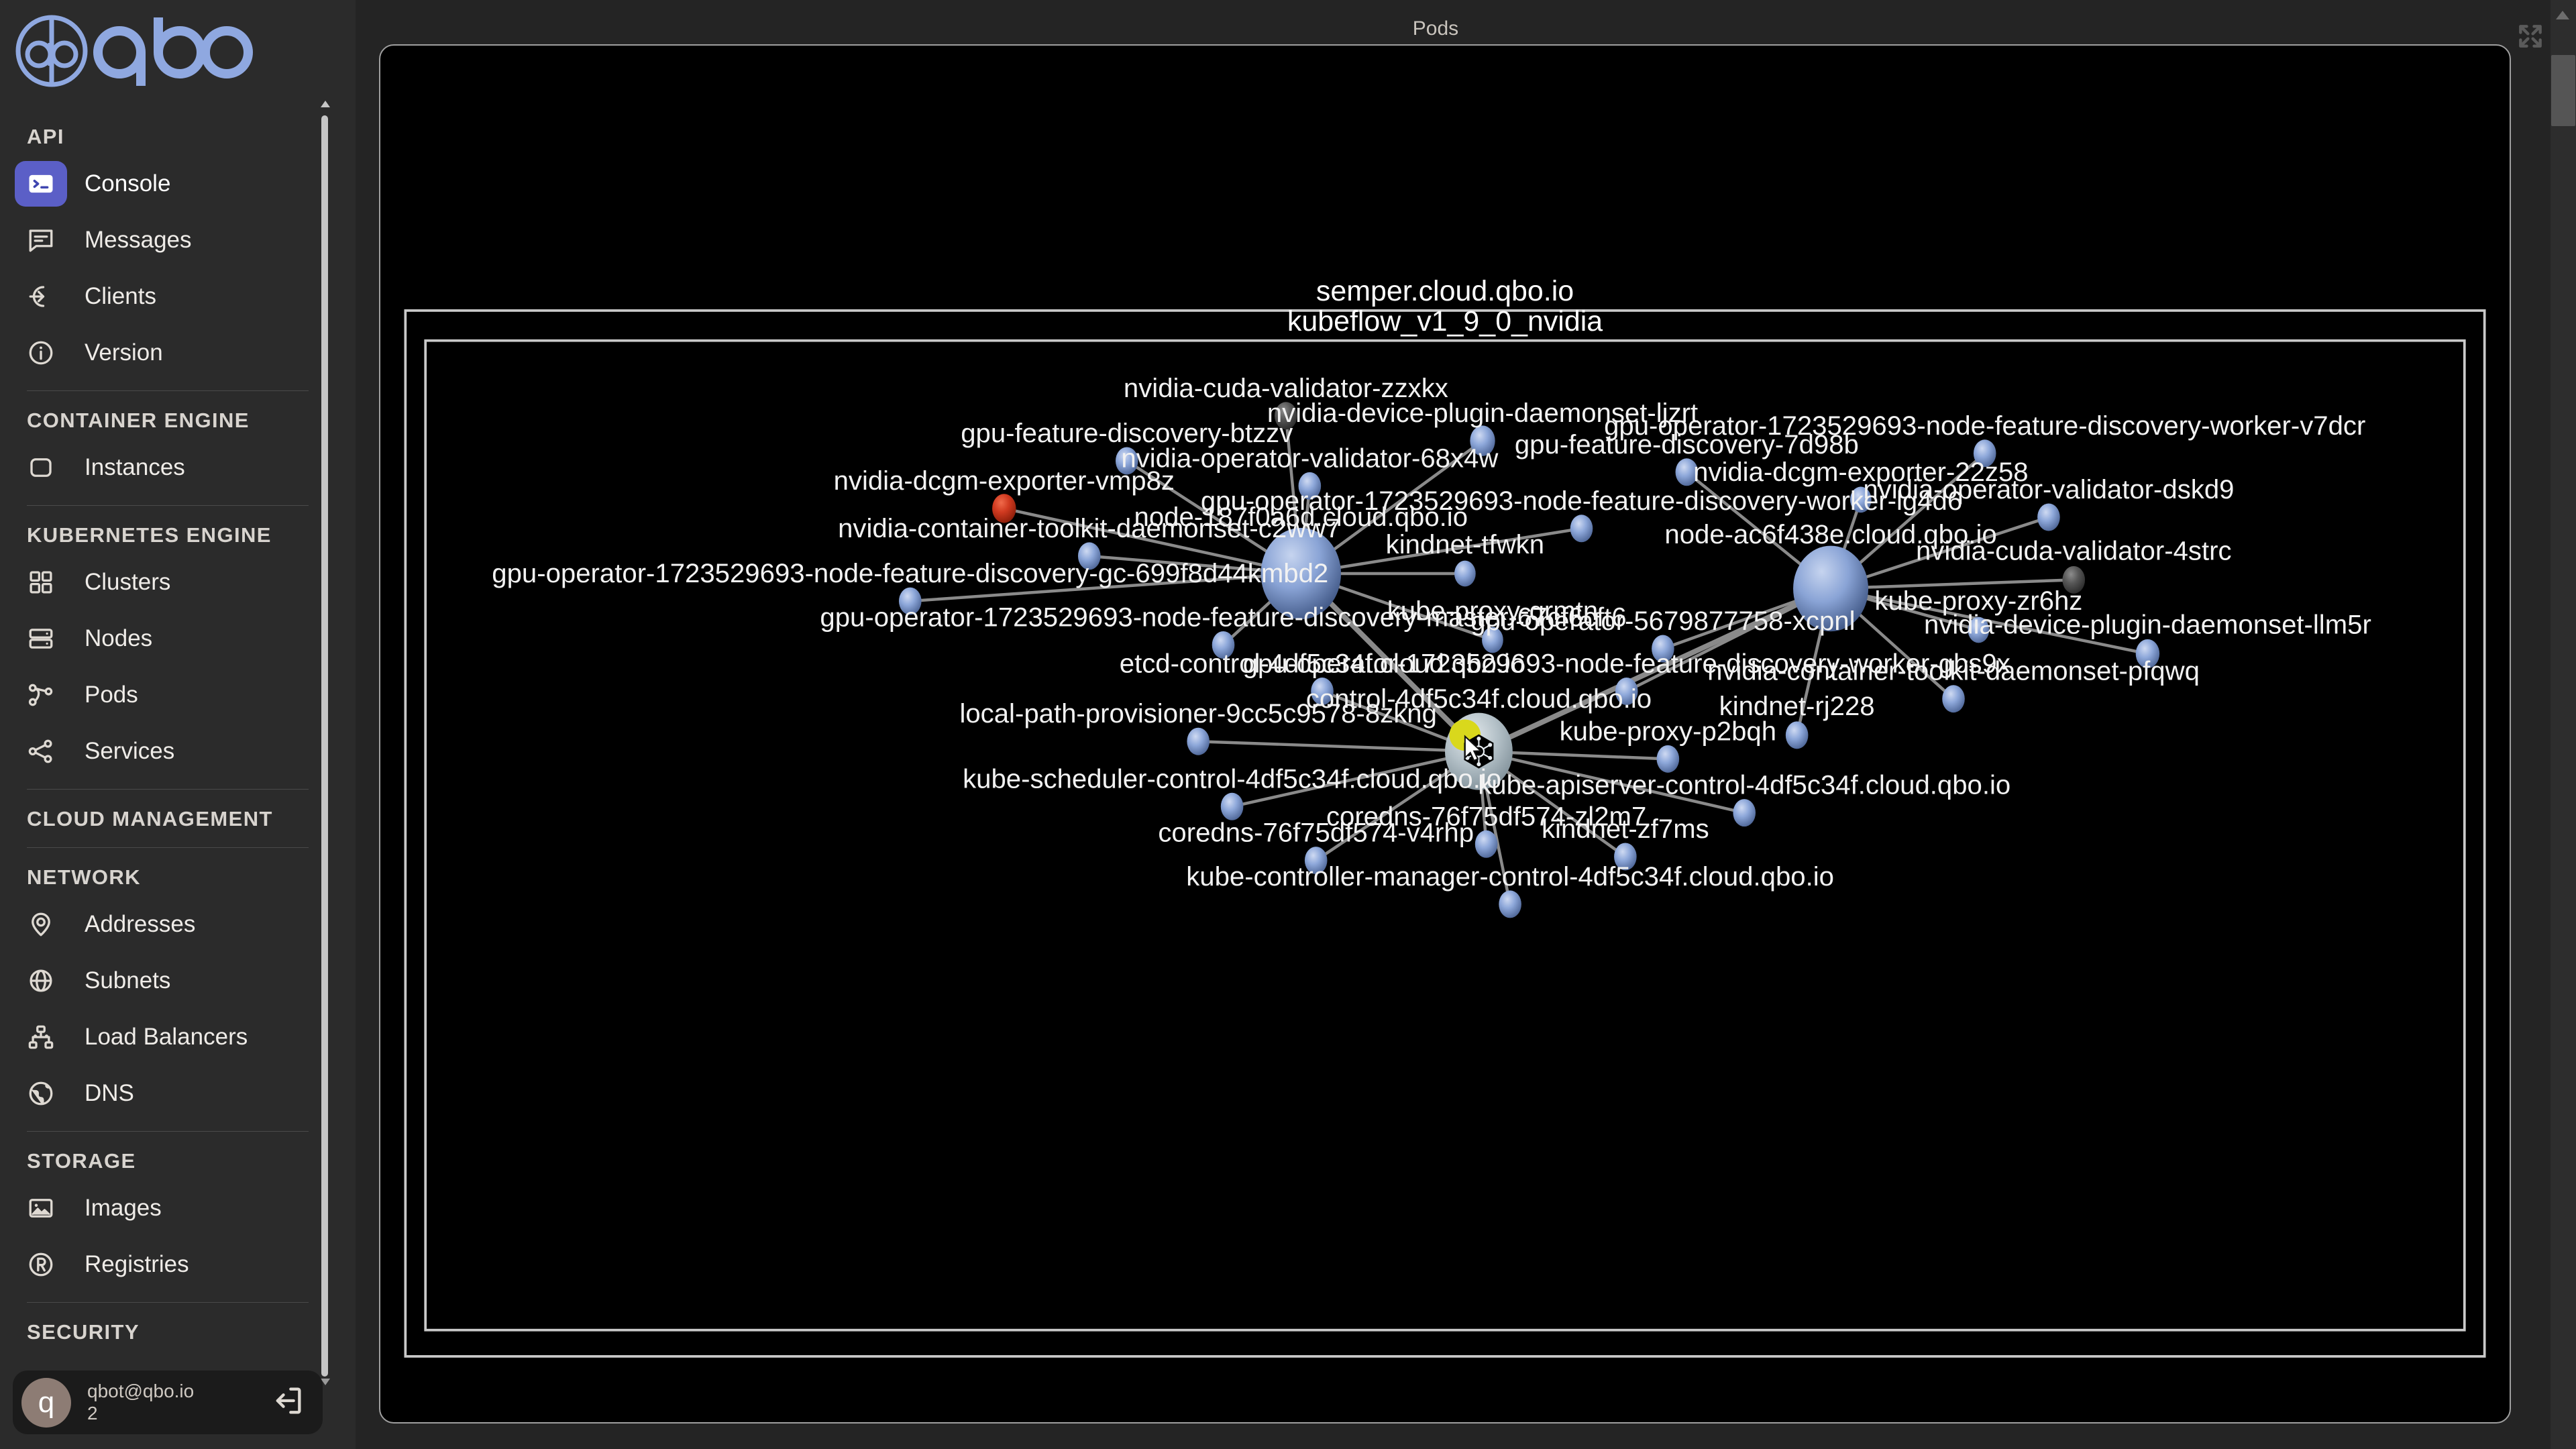 The width and height of the screenshot is (2576, 1449). Describe the element at coordinates (1338, 746) in the screenshot. I see `graph-edge` at that location.